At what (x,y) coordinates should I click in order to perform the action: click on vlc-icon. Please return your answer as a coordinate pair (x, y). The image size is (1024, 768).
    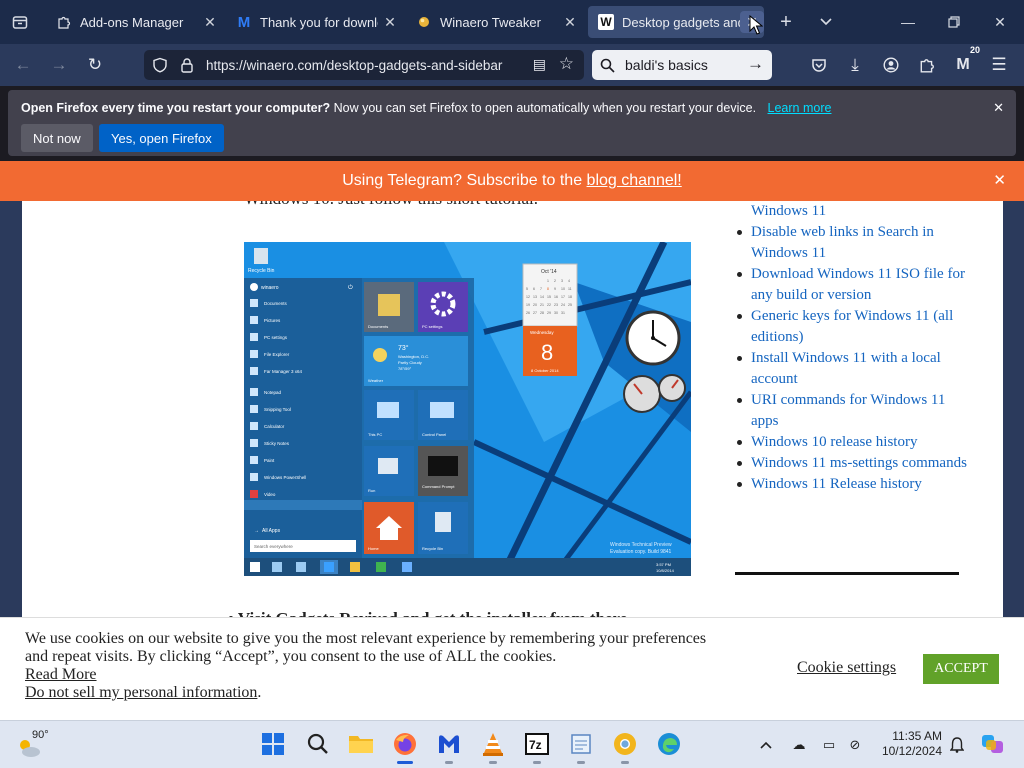
    Looking at the image, I should click on (493, 744).